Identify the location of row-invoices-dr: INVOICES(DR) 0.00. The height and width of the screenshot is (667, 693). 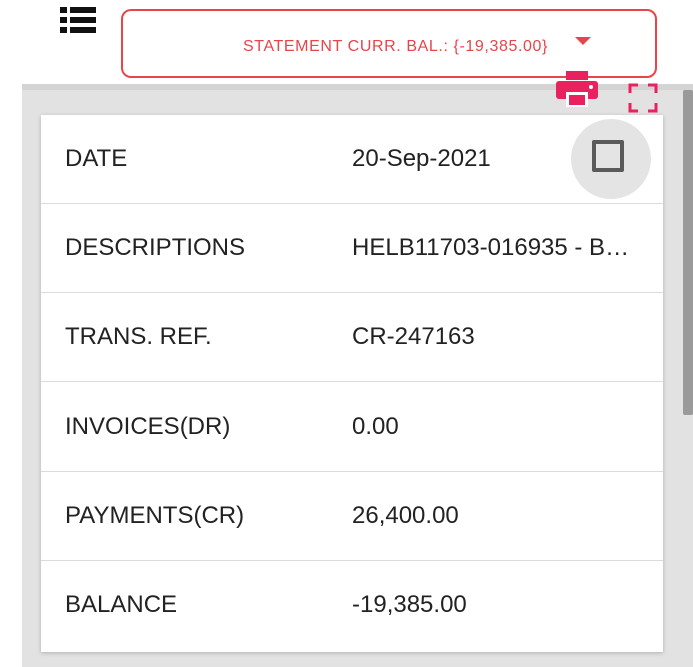
(352, 427).